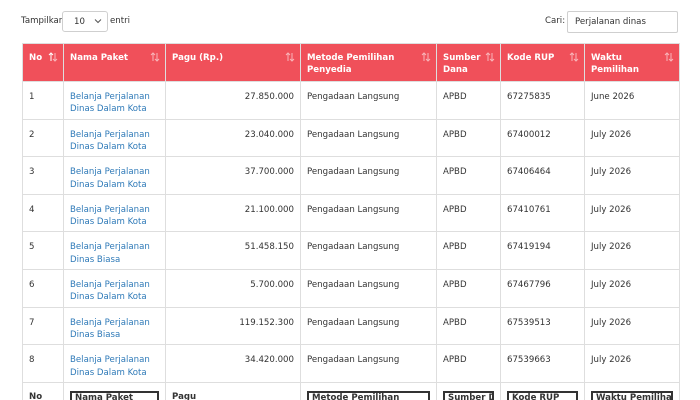  I want to click on cell-no: 1, so click(43, 100).